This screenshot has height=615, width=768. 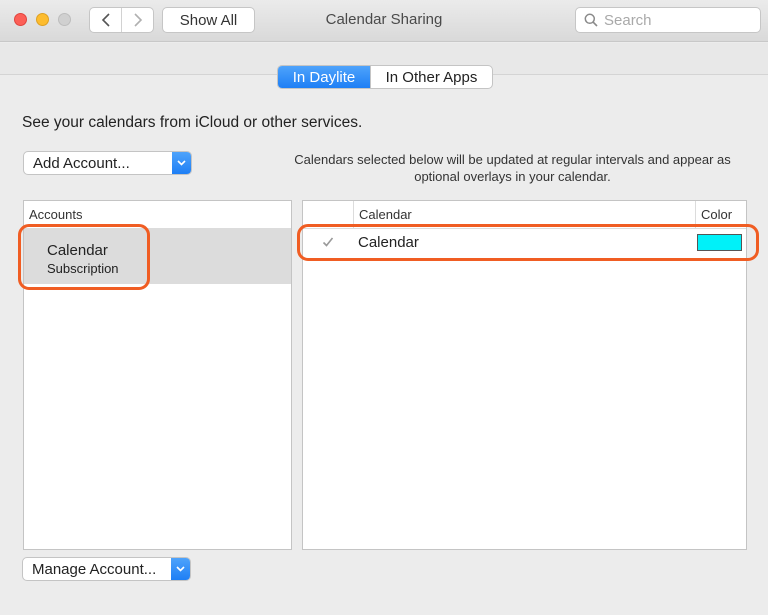 I want to click on accounts-header-label: Accounts, so click(x=56, y=214).